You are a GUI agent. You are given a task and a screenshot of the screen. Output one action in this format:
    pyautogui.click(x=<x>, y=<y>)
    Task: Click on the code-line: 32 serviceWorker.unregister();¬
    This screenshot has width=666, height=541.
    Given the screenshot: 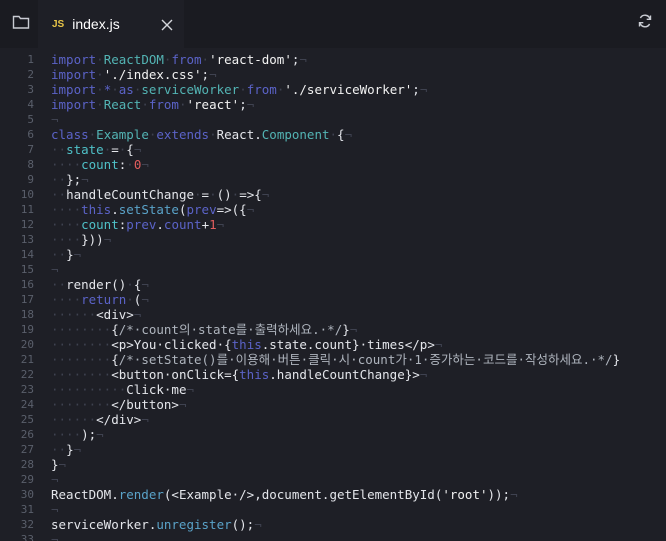 What is the action you would take?
    pyautogui.click(x=333, y=524)
    